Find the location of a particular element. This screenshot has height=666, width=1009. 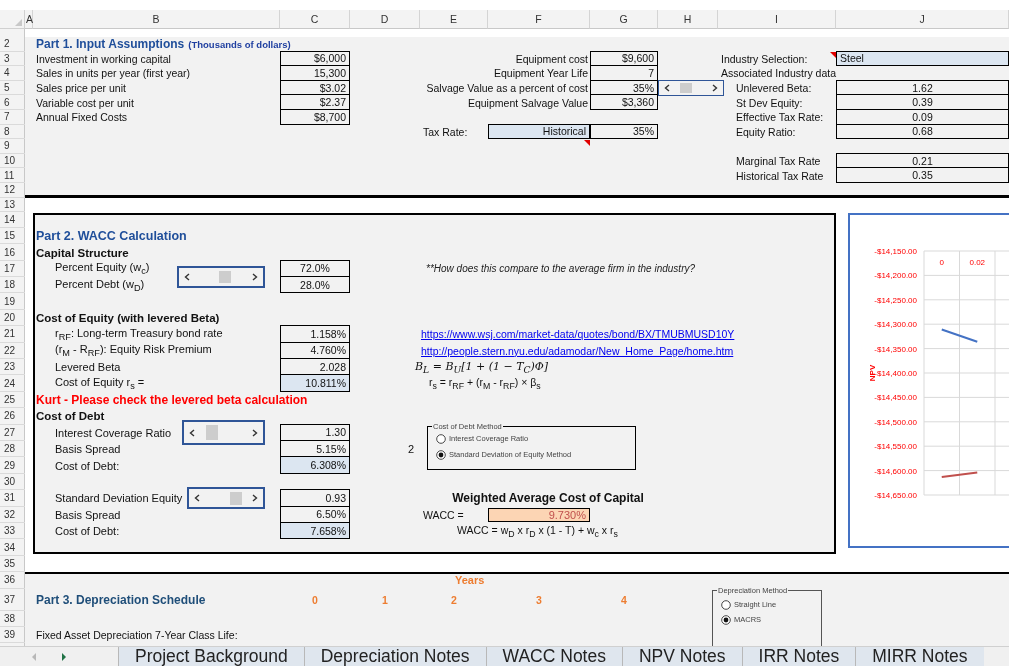

axis-tick-label: -$14,250.00 is located at coordinates (895, 300).